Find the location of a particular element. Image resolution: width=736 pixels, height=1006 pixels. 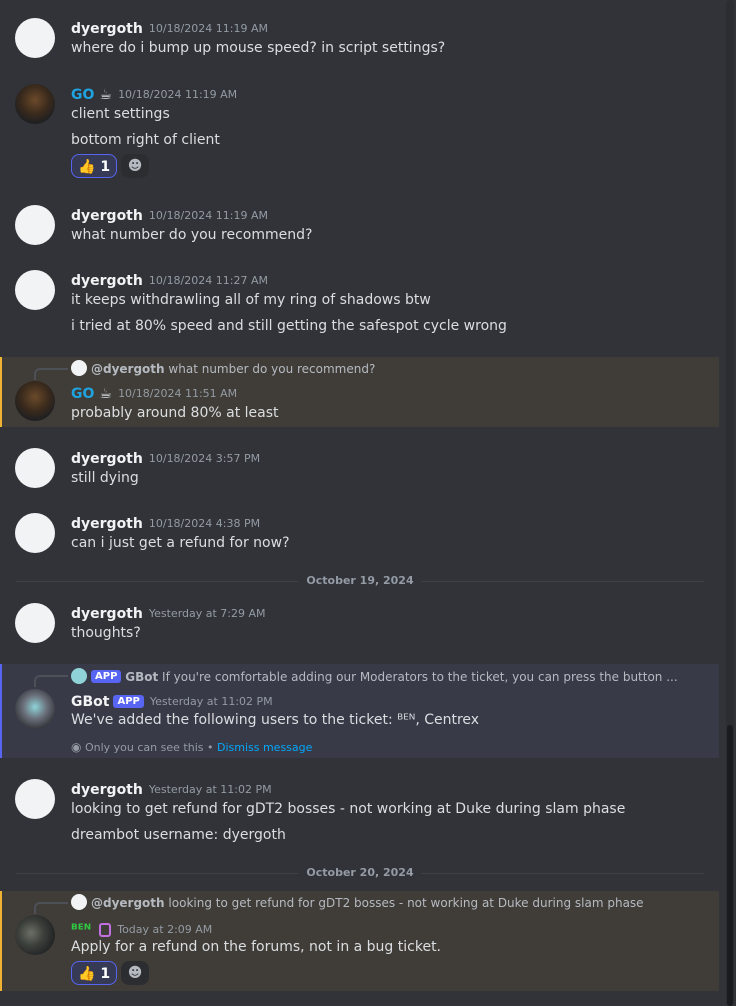

scrollbar-thumb is located at coordinates (730, 865).